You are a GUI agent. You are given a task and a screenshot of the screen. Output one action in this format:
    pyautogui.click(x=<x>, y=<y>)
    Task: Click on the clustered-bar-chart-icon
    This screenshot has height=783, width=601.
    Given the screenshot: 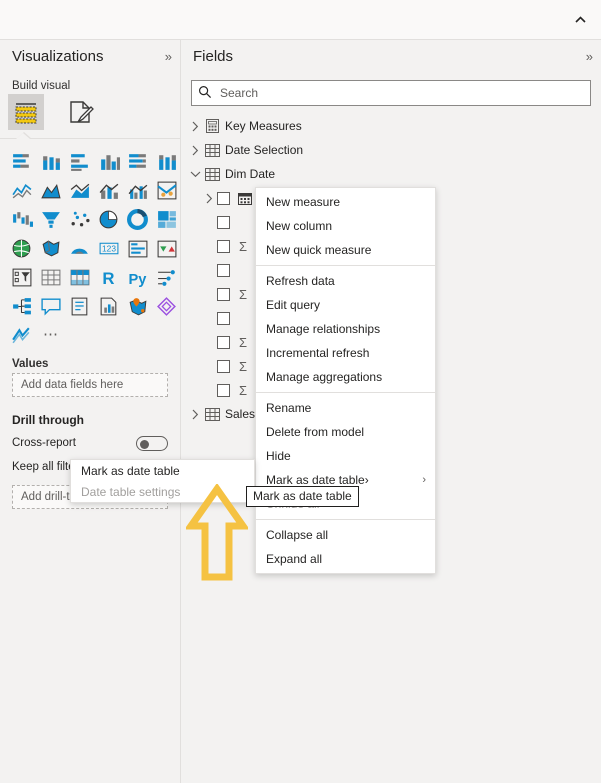 What is the action you would take?
    pyautogui.click(x=80, y=161)
    